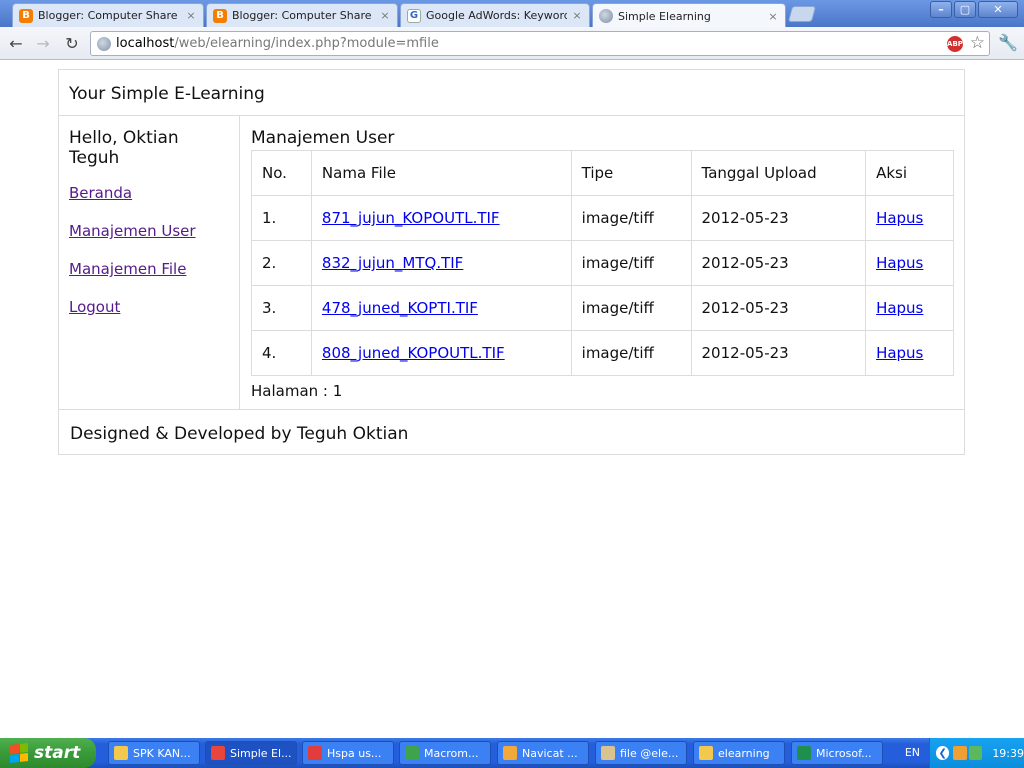  What do you see at coordinates (802, 14) in the screenshot?
I see `new-tab-button` at bounding box center [802, 14].